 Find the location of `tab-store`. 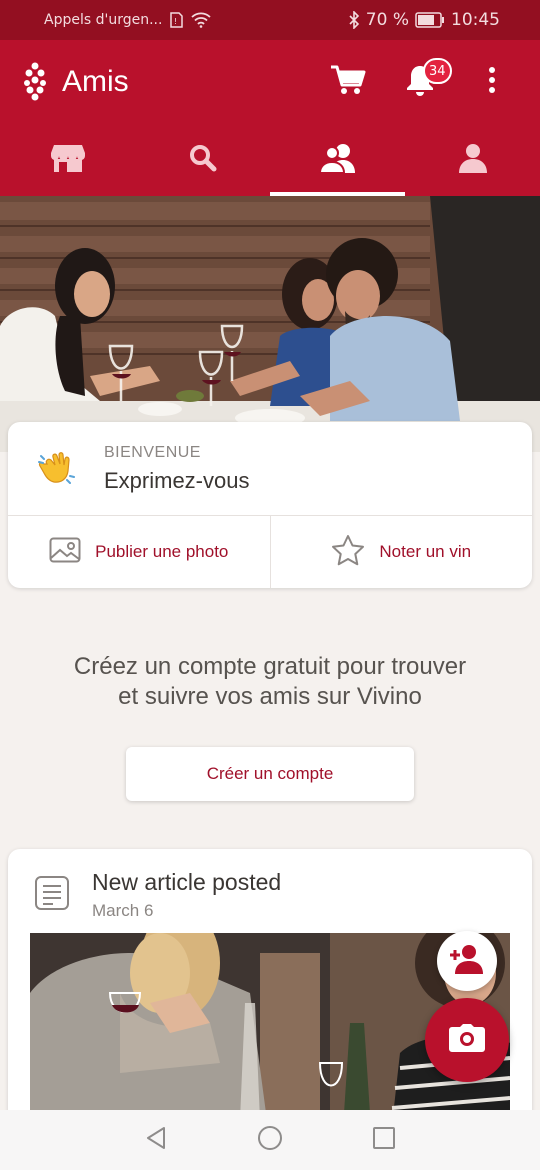

tab-store is located at coordinates (67, 160).